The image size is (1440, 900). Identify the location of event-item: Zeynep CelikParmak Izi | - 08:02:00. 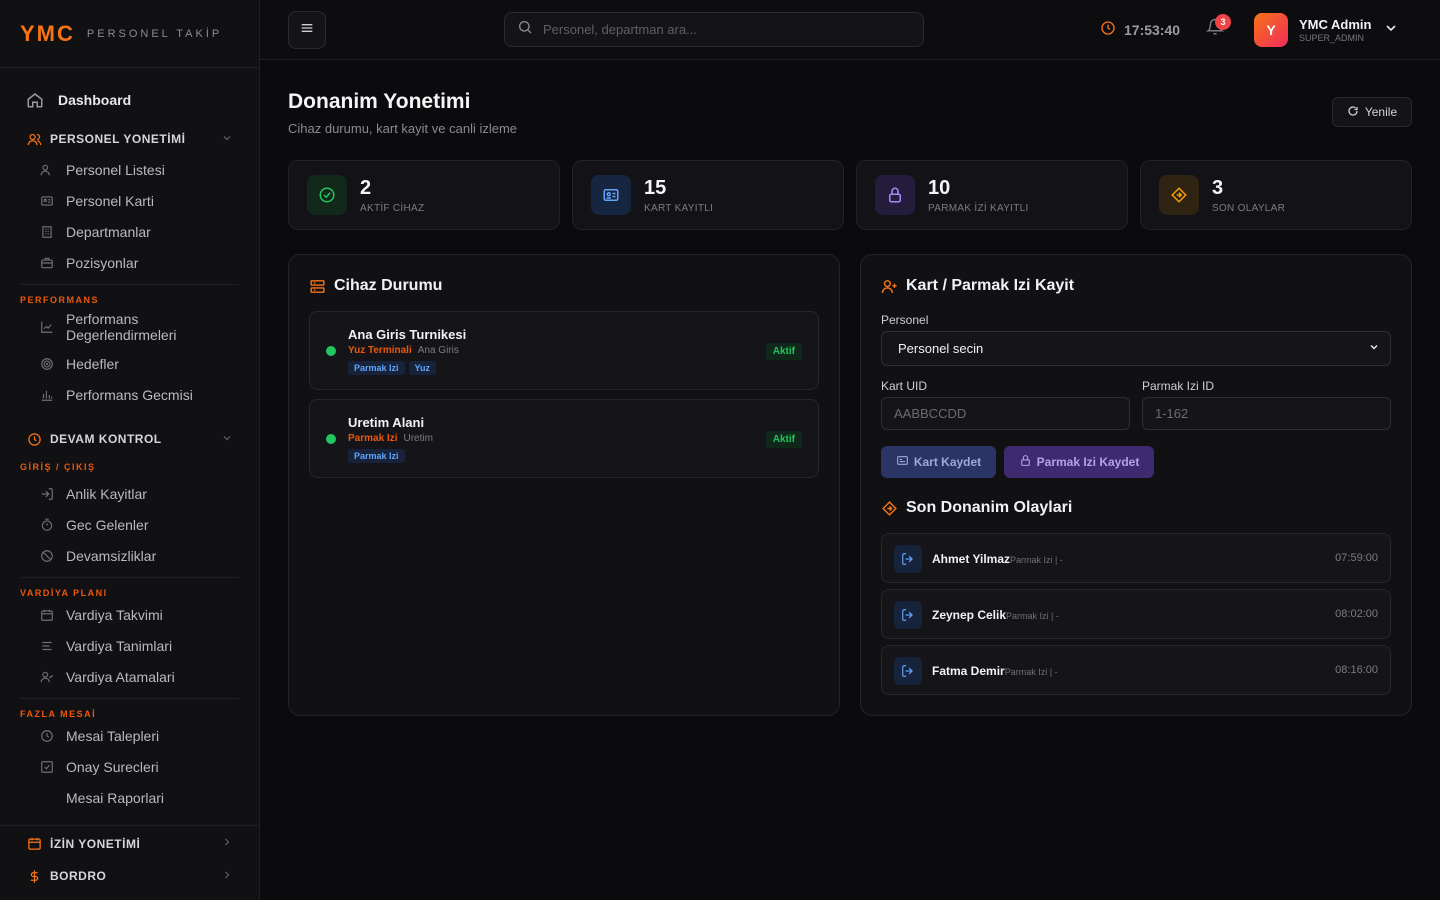
(1136, 614).